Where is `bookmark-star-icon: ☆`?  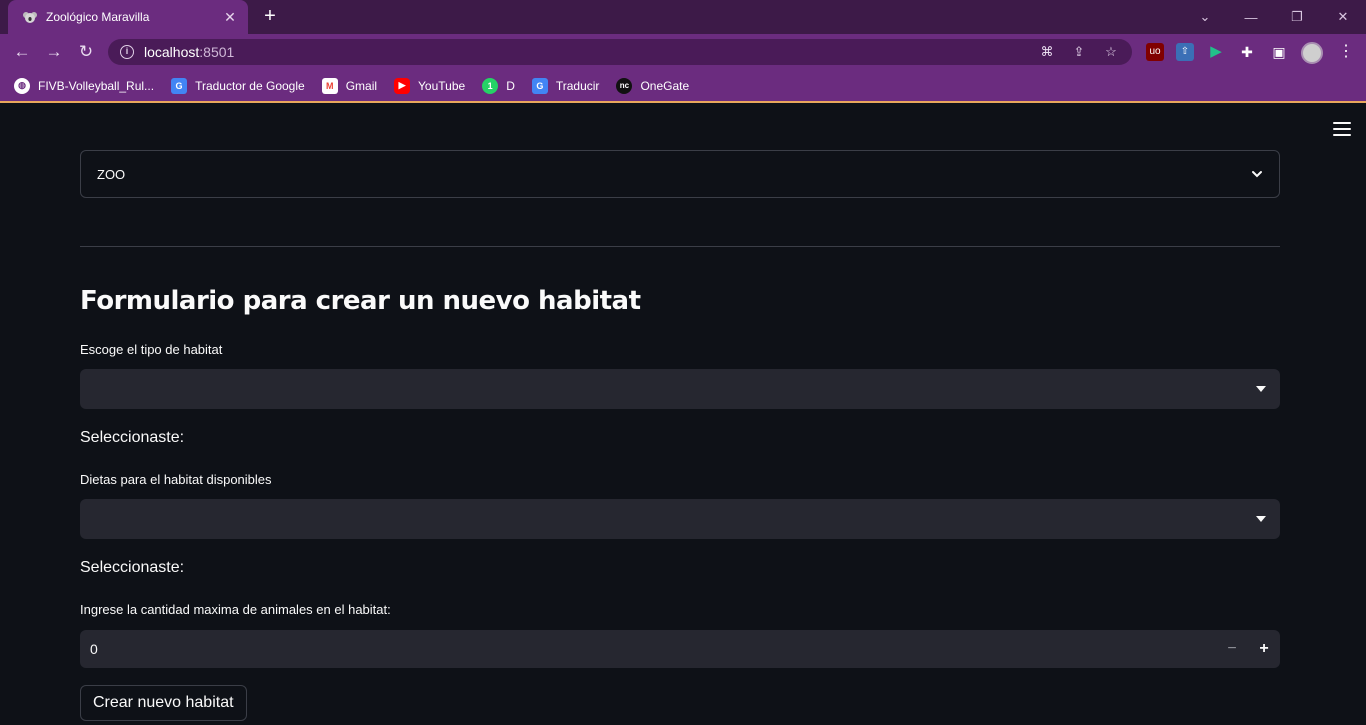
bookmark-star-icon: ☆ is located at coordinates (1111, 52).